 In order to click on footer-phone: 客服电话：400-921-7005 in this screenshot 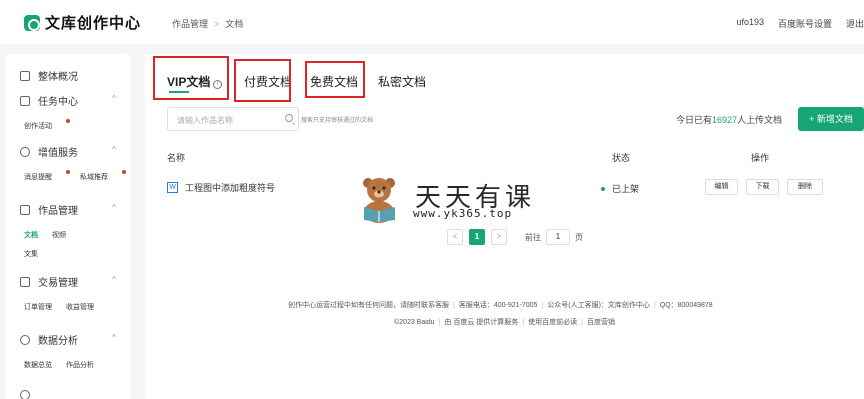, I will do `click(498, 305)`.